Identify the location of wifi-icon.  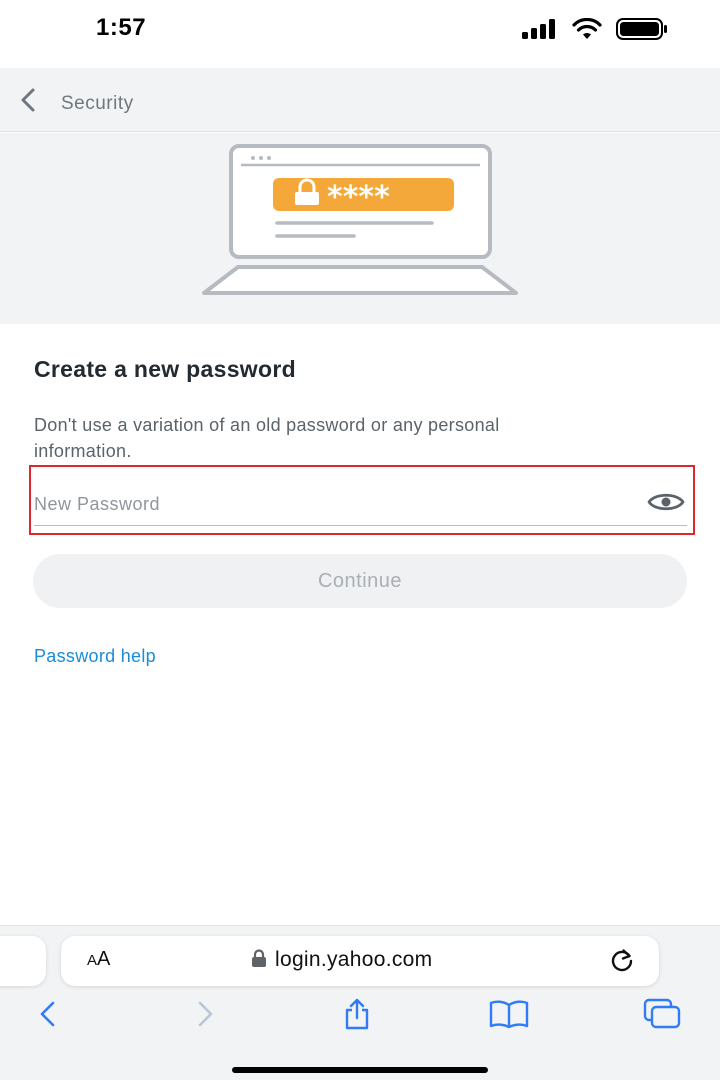
(587, 31).